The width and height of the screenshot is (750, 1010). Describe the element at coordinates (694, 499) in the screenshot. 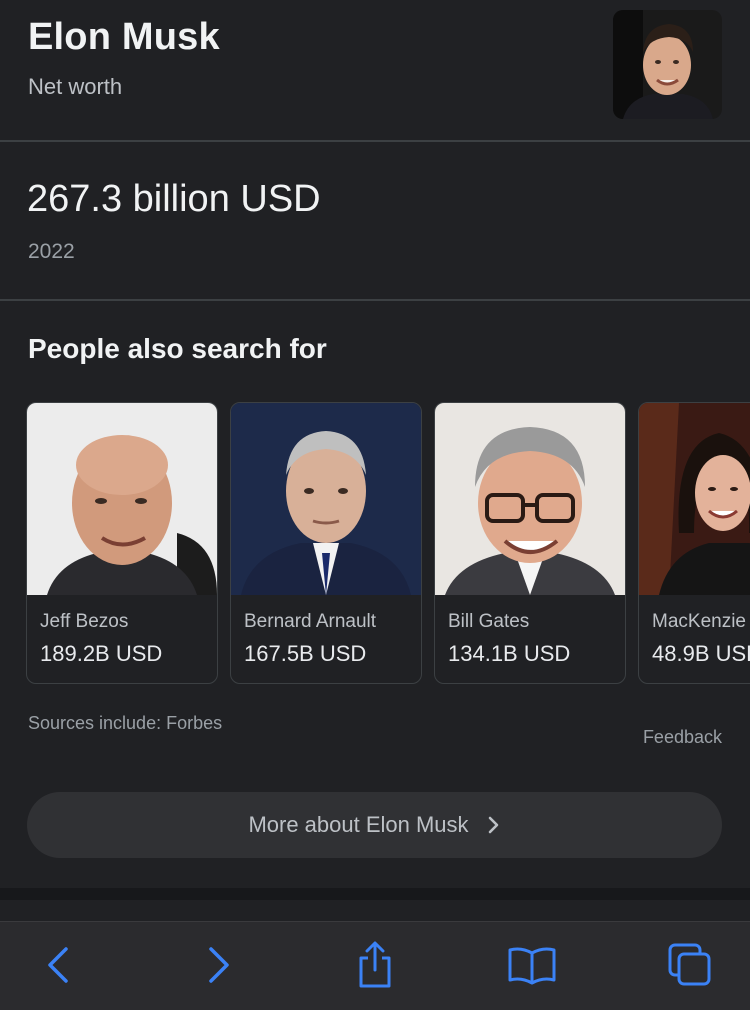

I see `mackenzie-photo` at that location.